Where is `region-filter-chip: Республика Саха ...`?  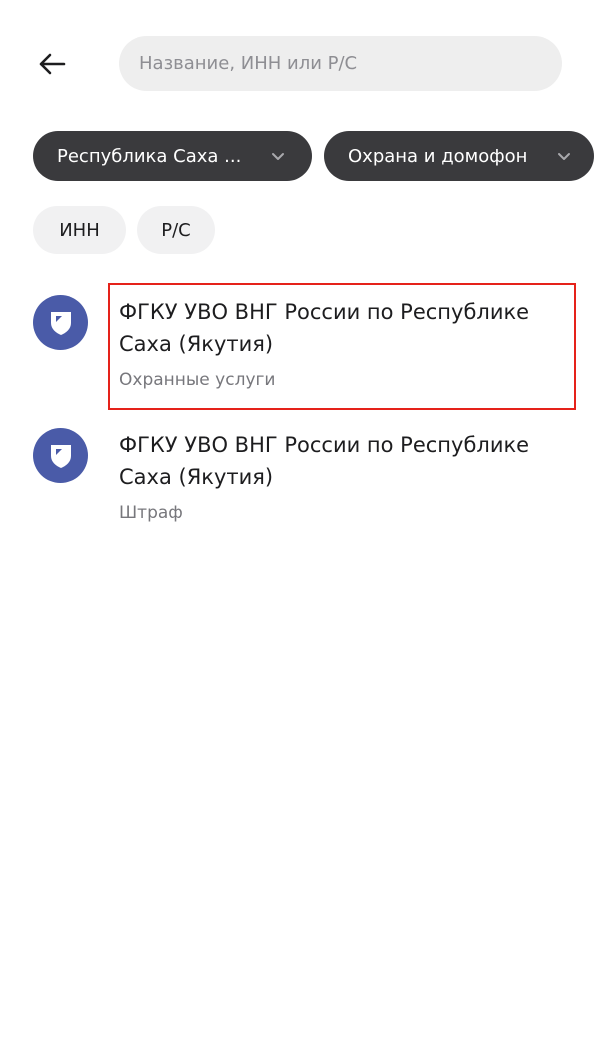 region-filter-chip: Республика Саха ... is located at coordinates (172, 156).